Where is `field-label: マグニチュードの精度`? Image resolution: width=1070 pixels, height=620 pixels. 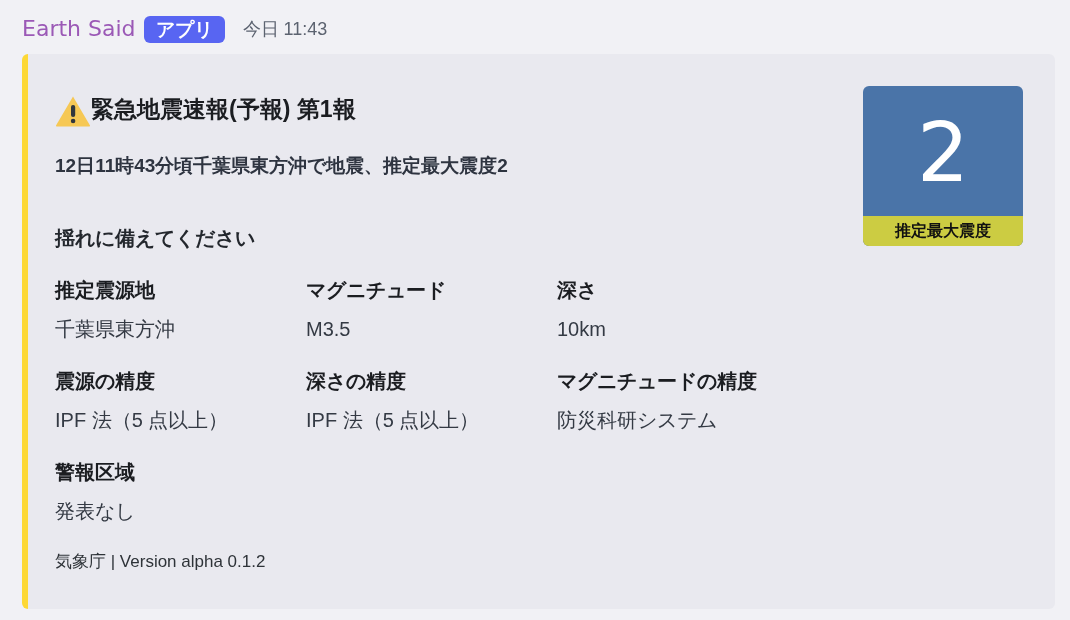
field-label: マグニチュードの精度 is located at coordinates (657, 381).